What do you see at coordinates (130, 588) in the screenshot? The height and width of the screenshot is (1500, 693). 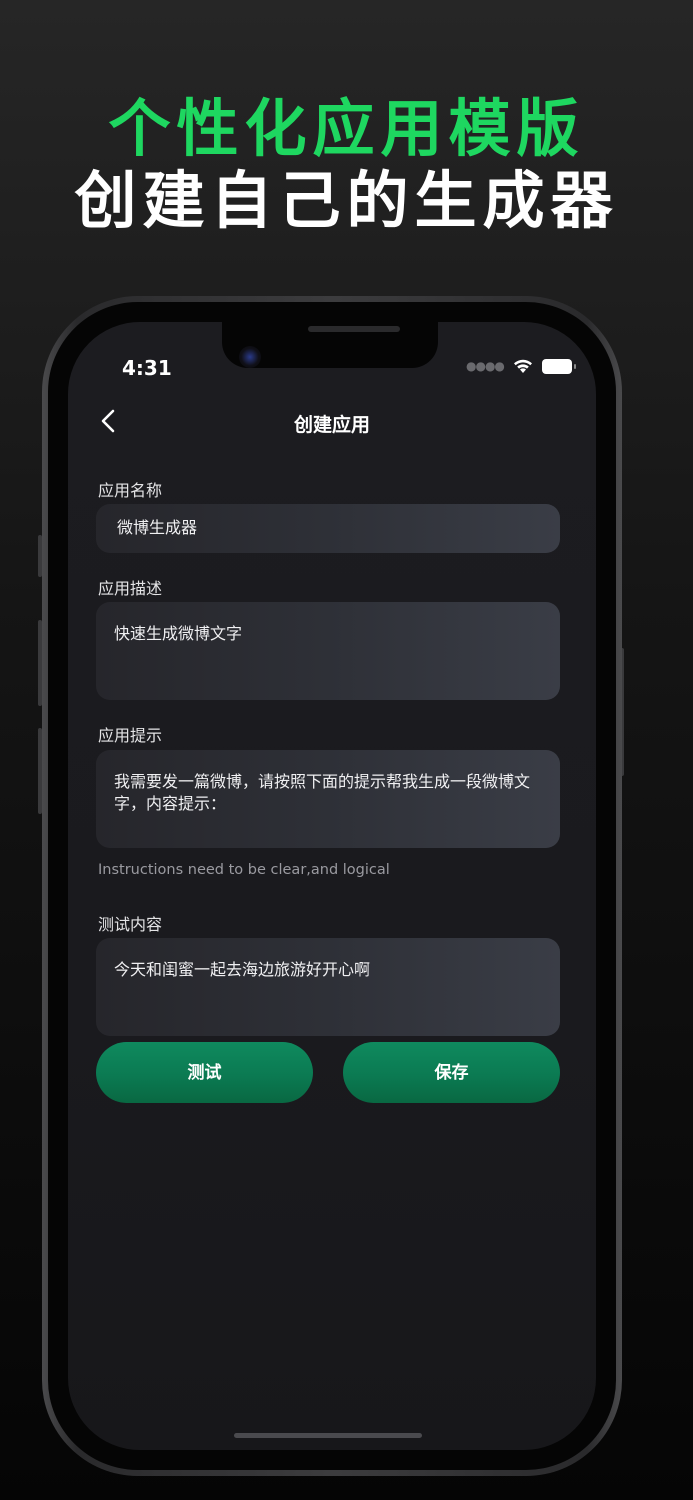 I see `app-description-label: 应用描述` at bounding box center [130, 588].